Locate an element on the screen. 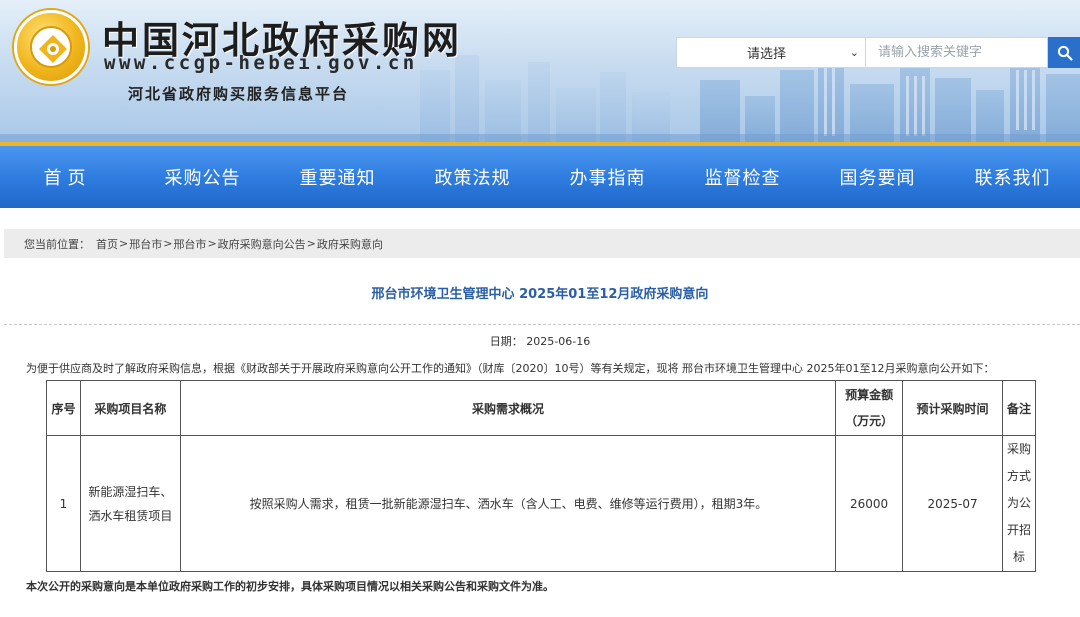 Image resolution: width=1080 pixels, height=617 pixels. nav-item-guides: 办事指南 is located at coordinates (607, 177).